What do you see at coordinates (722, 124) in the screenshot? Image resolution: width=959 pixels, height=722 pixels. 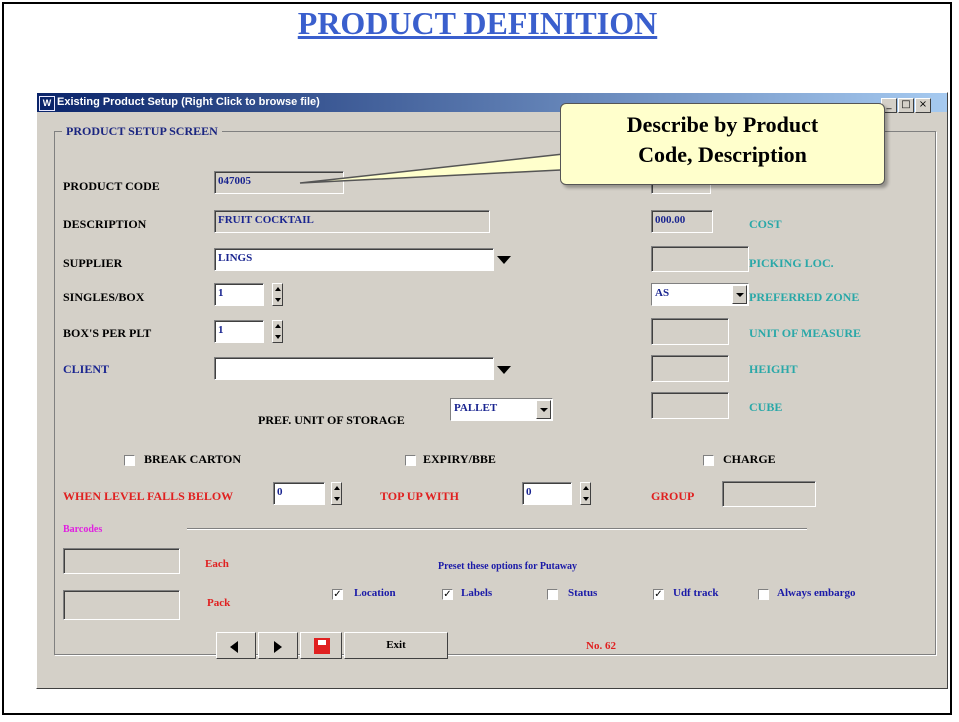 I see `callout-line1: Describe by Product` at bounding box center [722, 124].